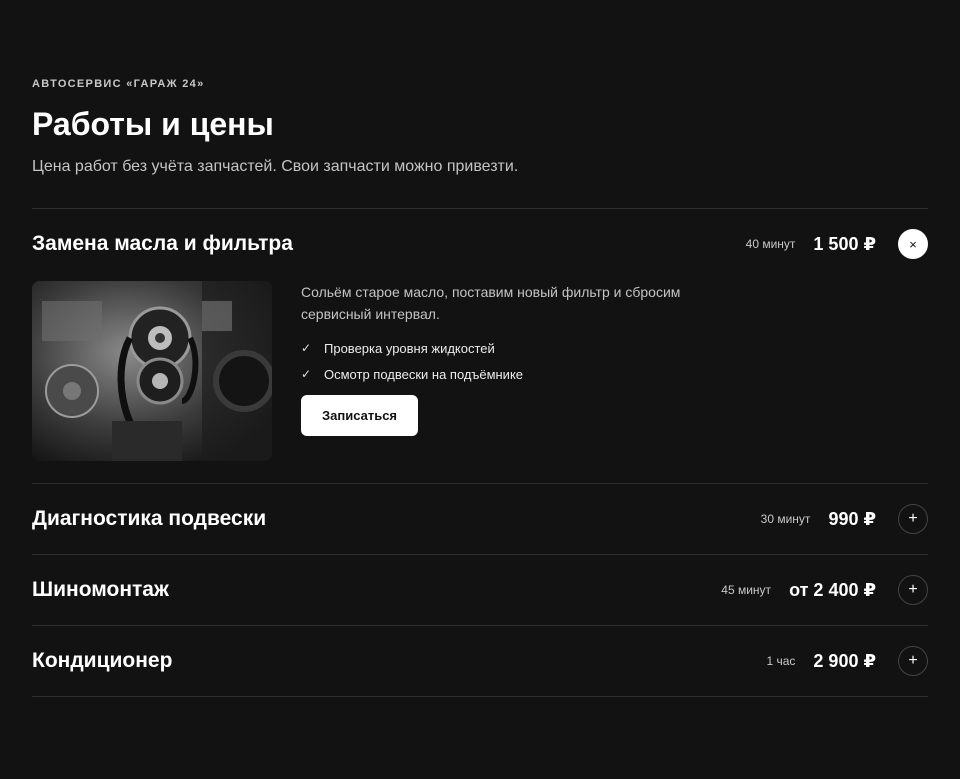  I want to click on collapse-button: ×, so click(913, 244).